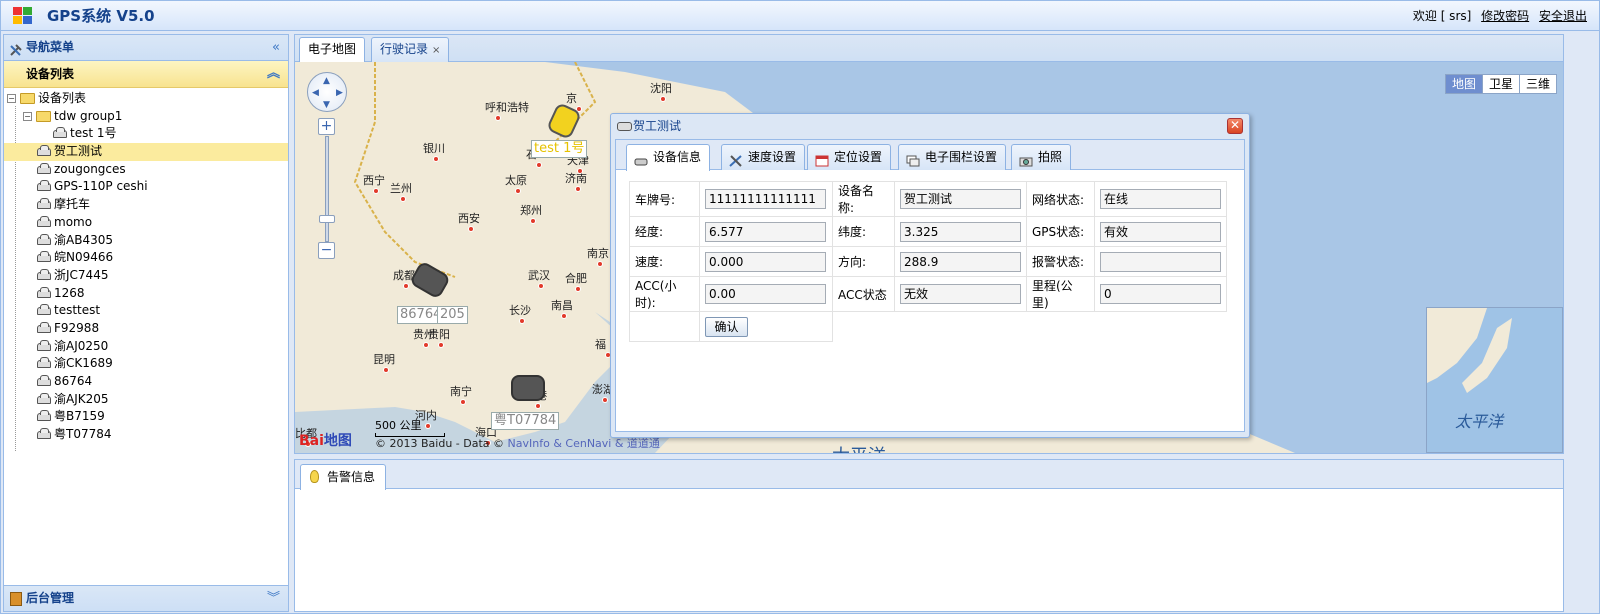 The image size is (1600, 614). What do you see at coordinates (668, 157) in the screenshot?
I see `tab-device-info: 设备信息` at bounding box center [668, 157].